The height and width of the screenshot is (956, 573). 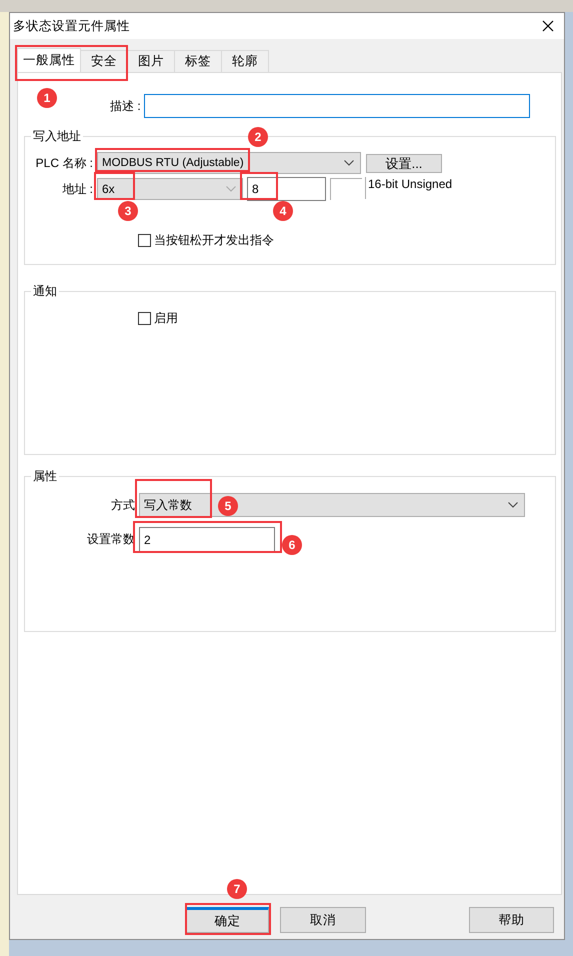 I want to click on close-icon, so click(x=548, y=26).